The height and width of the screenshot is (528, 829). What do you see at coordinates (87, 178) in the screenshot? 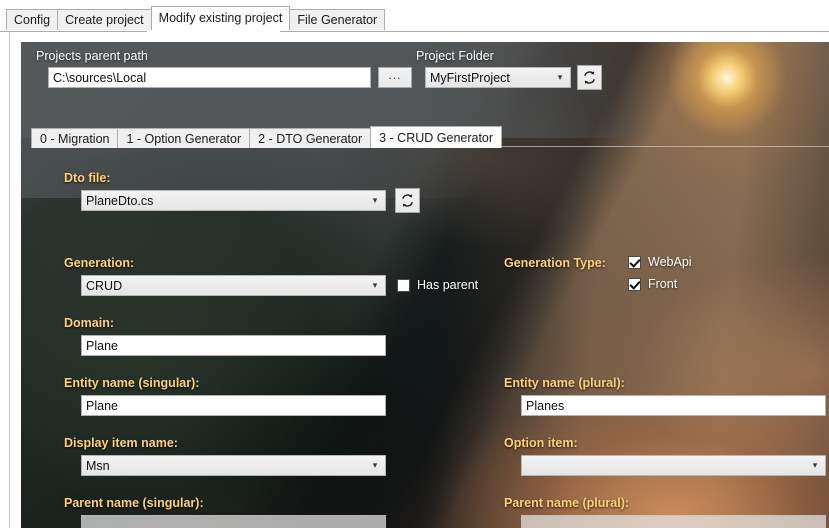
I see `dto-file-label: Dto file:` at bounding box center [87, 178].